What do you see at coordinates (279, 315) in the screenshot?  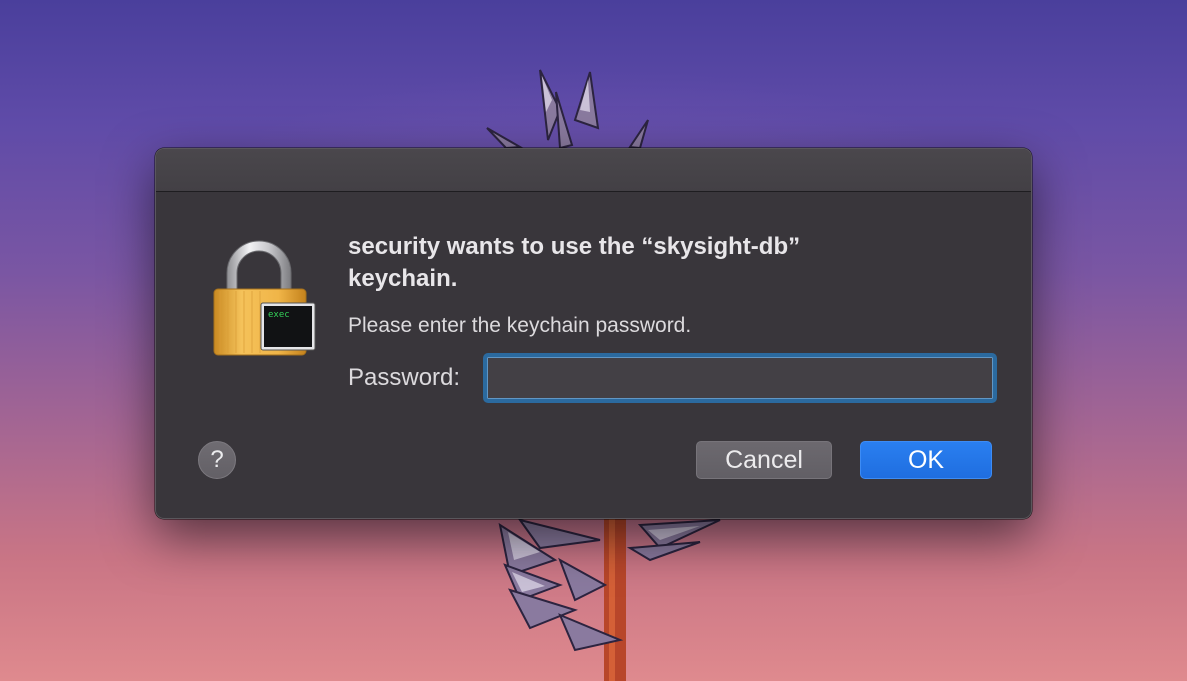 I see `terminal-badge-text: exec` at bounding box center [279, 315].